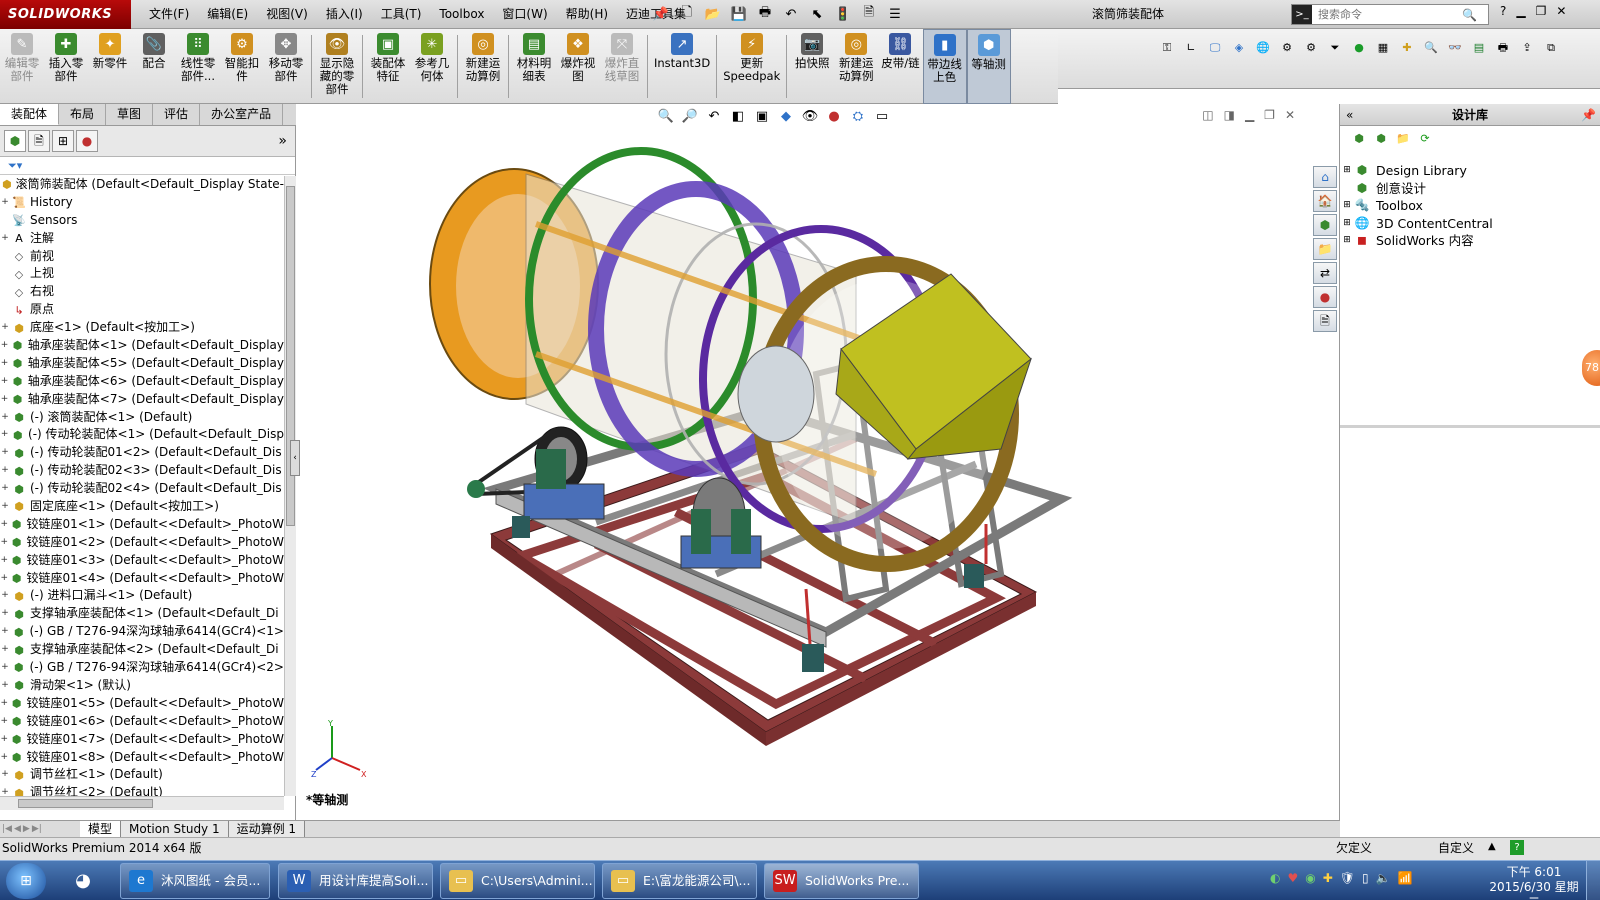 This screenshot has height=900, width=1600. What do you see at coordinates (622, 66) in the screenshot?
I see `explode-line-sketch-button: ⤧ 爆炸直 线草图` at bounding box center [622, 66].